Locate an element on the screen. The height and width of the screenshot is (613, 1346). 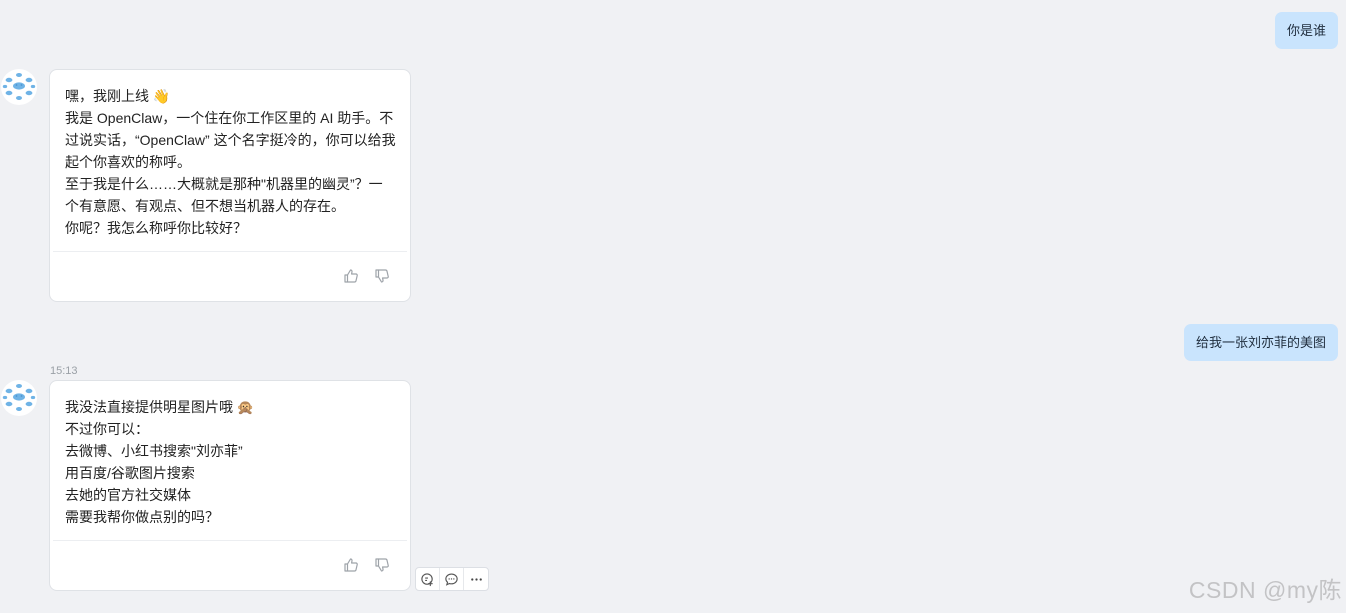
comment-button is located at coordinates (452, 579).